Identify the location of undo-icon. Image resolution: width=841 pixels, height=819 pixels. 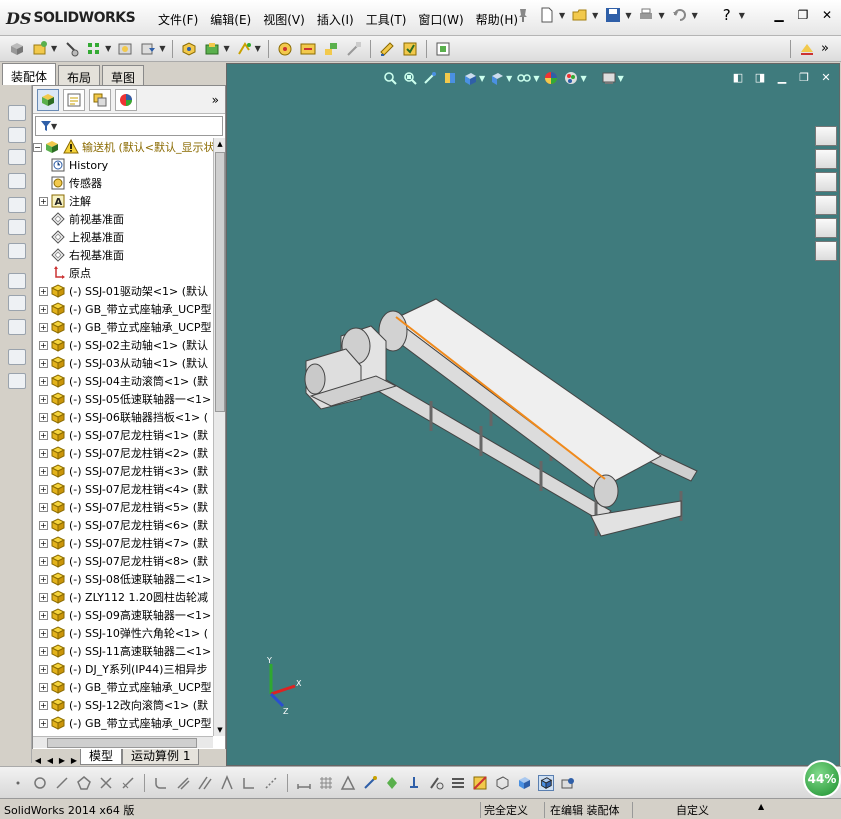
(680, 15).